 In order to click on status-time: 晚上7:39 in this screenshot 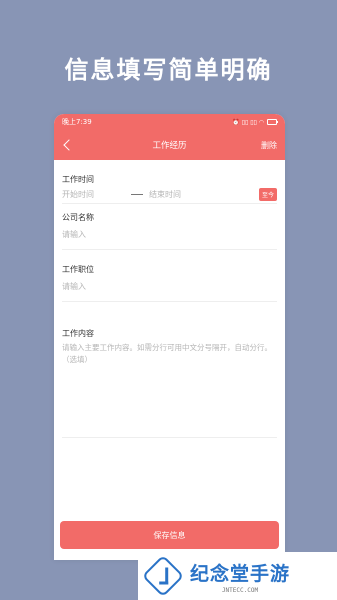, I will do `click(77, 122)`.